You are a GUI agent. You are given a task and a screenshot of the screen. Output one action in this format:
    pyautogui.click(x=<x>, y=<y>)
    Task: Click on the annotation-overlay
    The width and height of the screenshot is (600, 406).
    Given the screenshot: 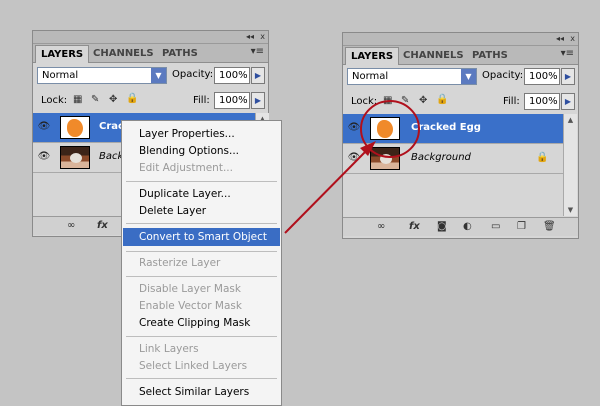 What is the action you would take?
    pyautogui.click(x=352, y=167)
    